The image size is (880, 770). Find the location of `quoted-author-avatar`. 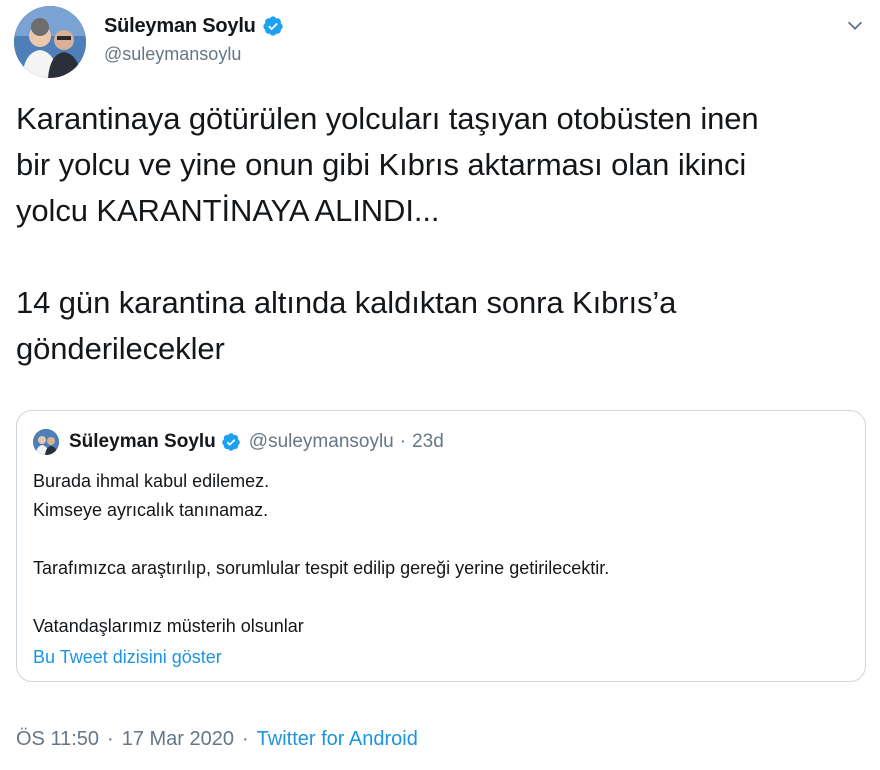

quoted-author-avatar is located at coordinates (46, 442).